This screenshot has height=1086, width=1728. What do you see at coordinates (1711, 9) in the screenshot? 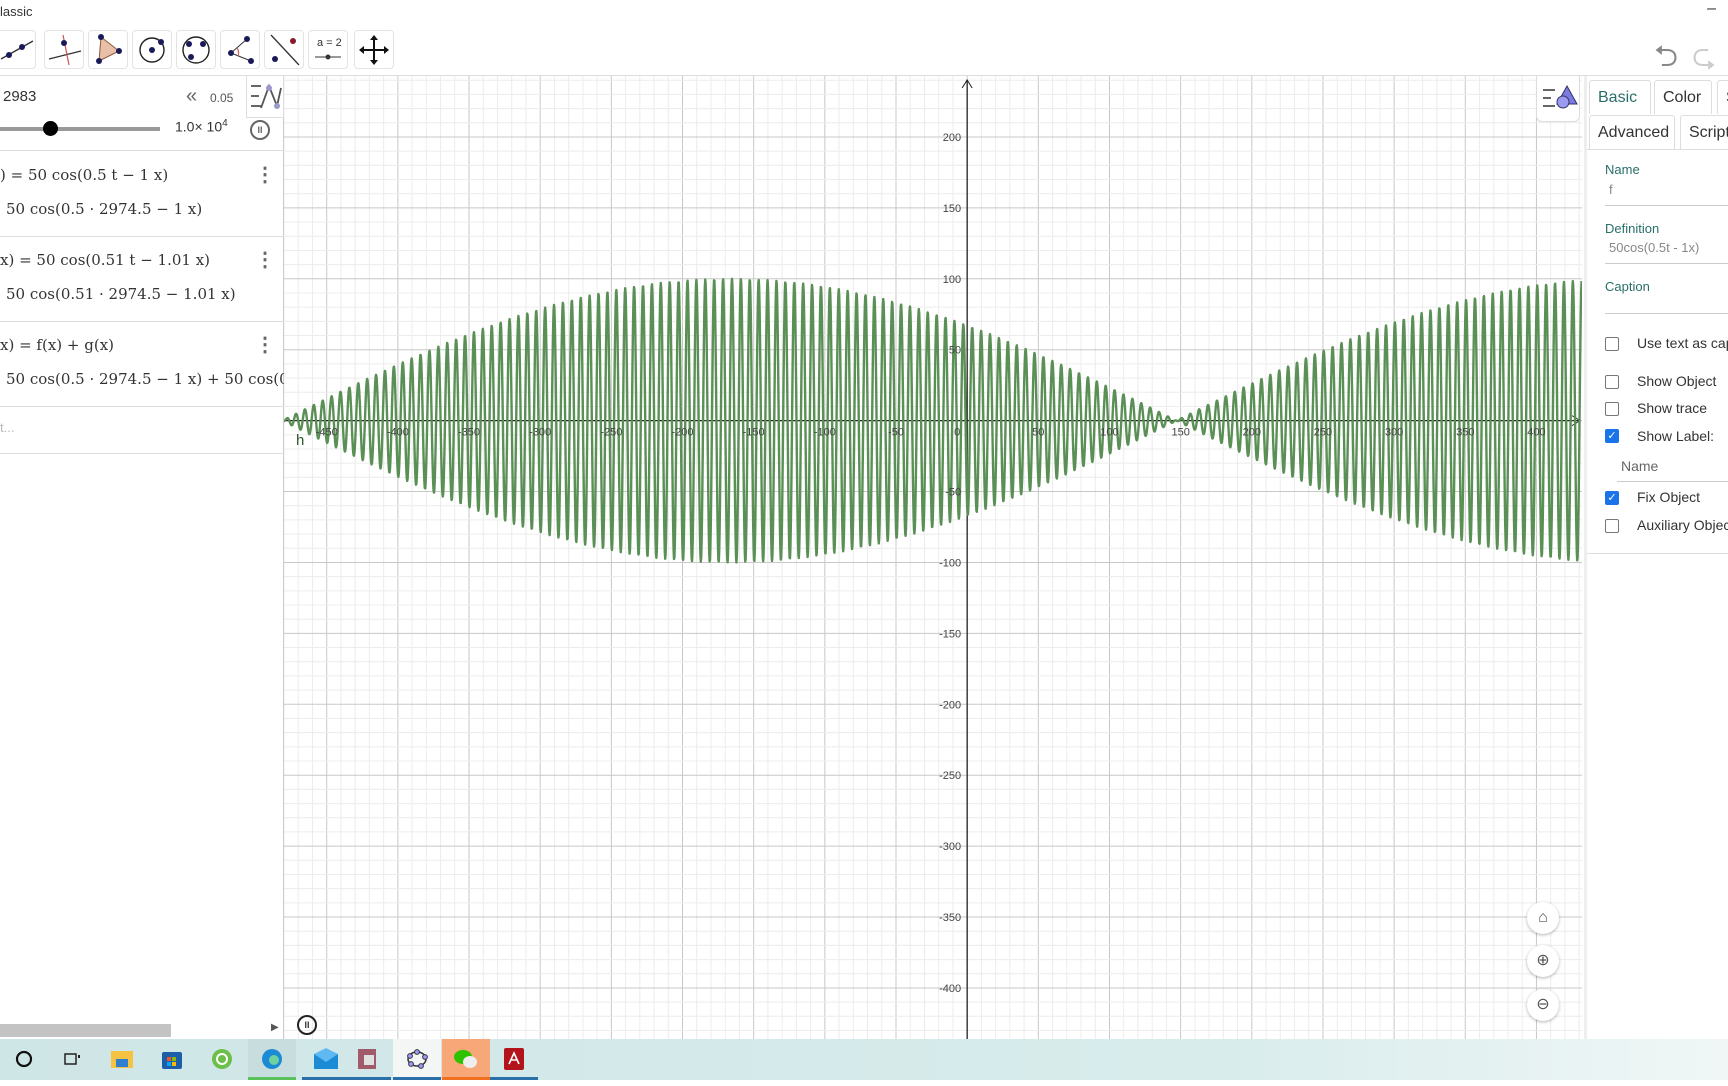
I see `minimize-button: –` at bounding box center [1711, 9].